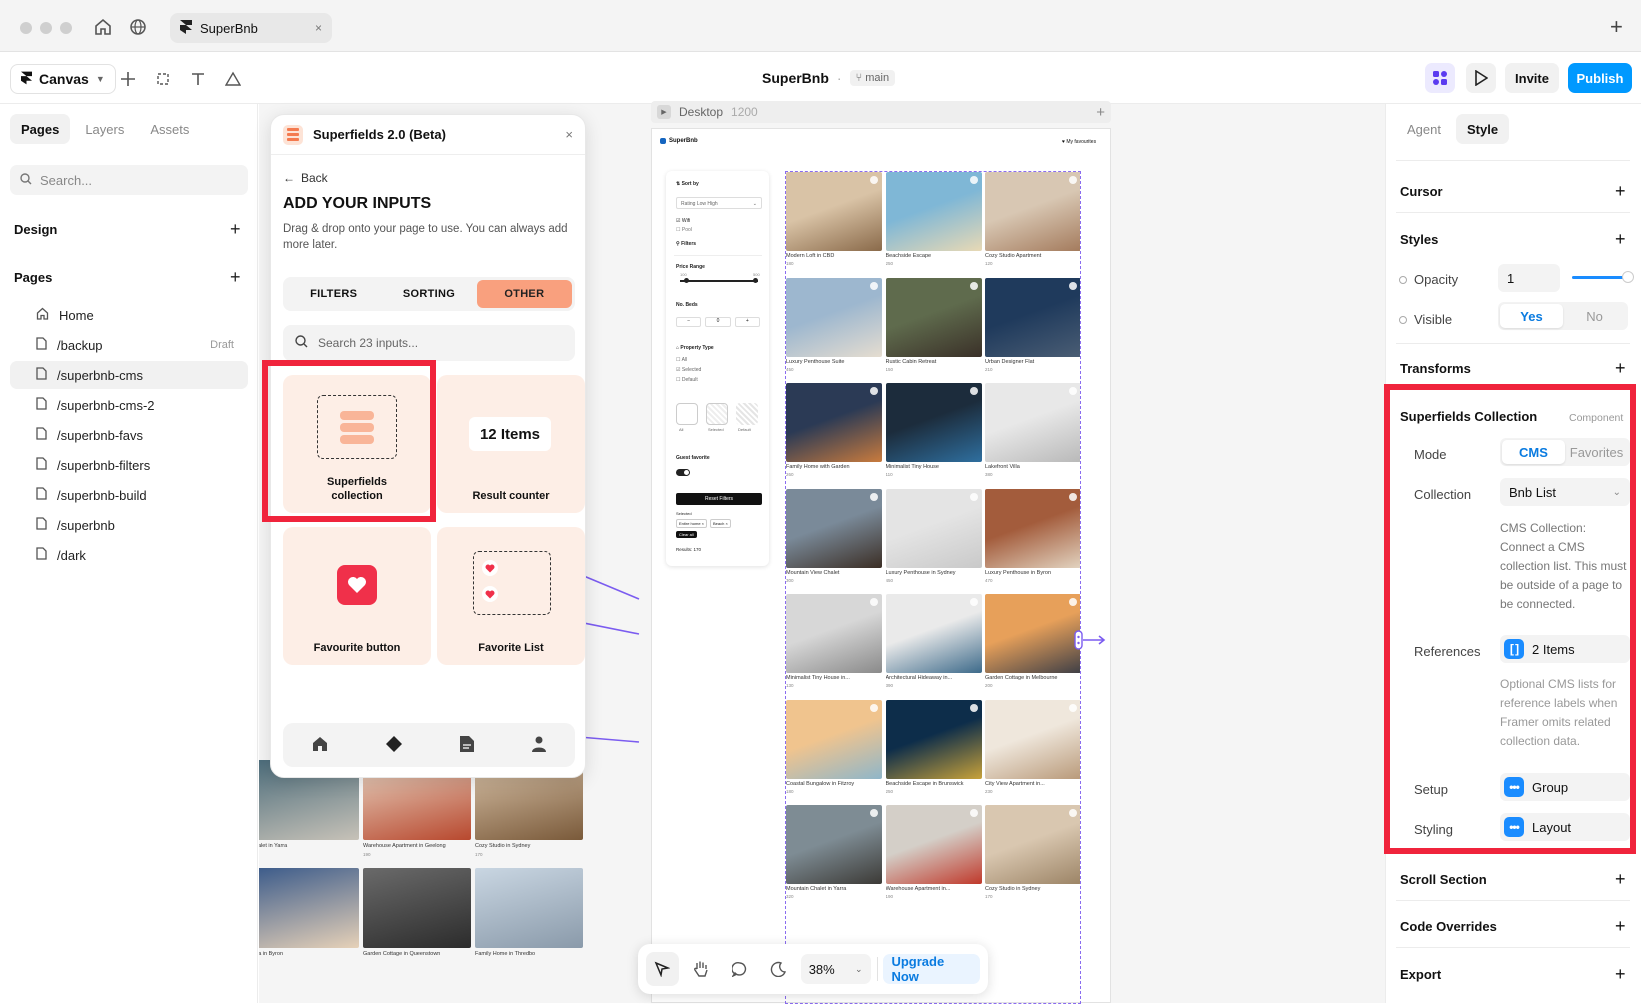  What do you see at coordinates (1620, 879) in the screenshot?
I see `add-scroll-section-icon: +` at bounding box center [1620, 879].